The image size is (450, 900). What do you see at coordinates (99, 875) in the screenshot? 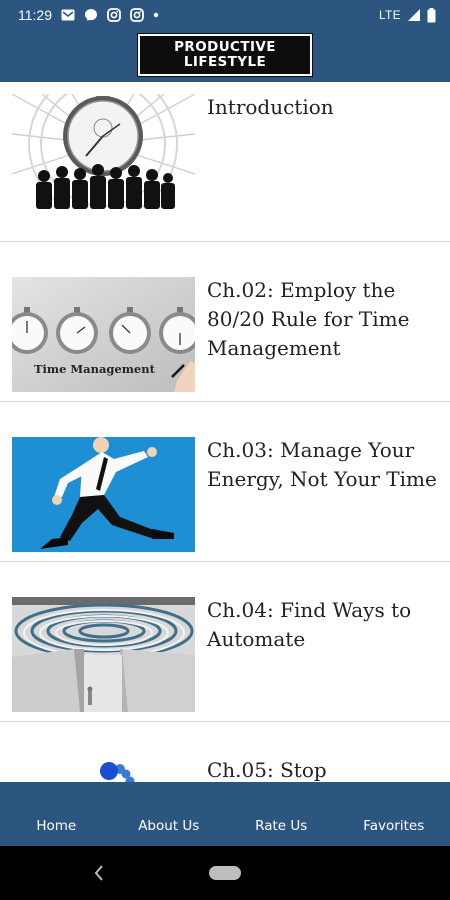
I see `back-chevron-icon` at bounding box center [99, 875].